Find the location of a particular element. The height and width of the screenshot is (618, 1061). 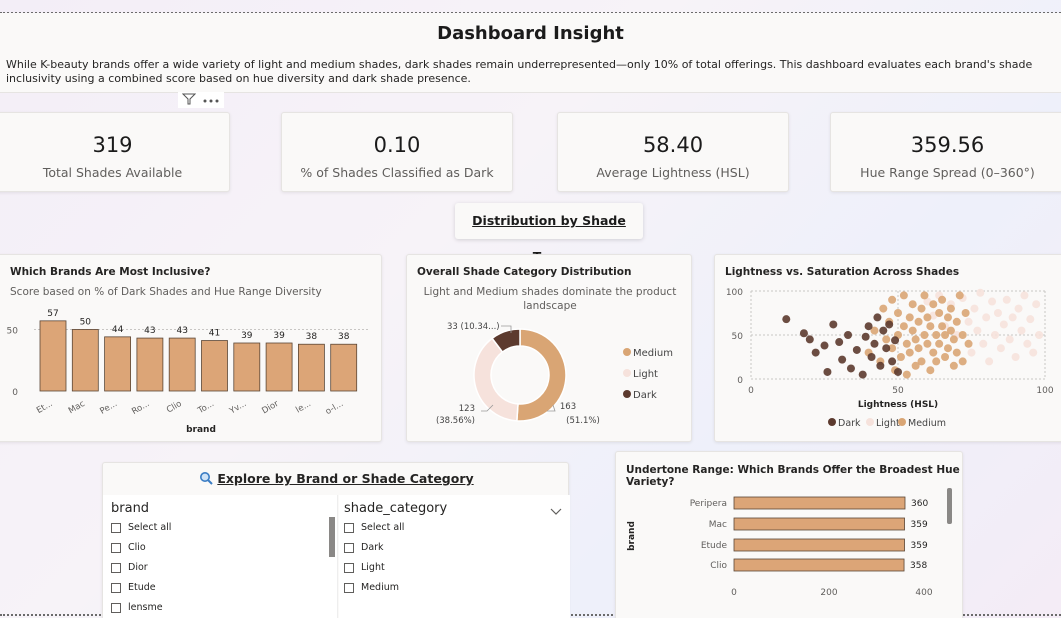

filter-icon is located at coordinates (189, 100).